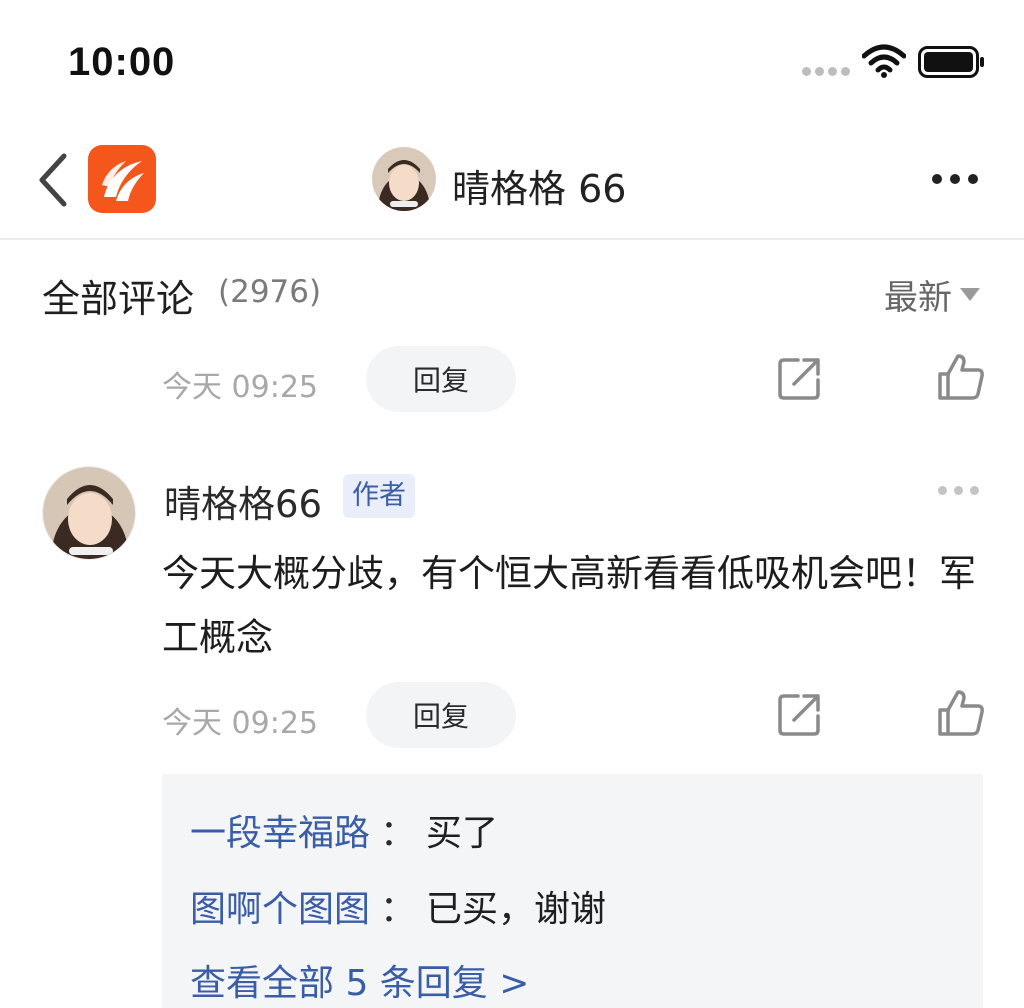  What do you see at coordinates (512, 292) in the screenshot?
I see `comments-header: 全部评论 (2976) 最新` at bounding box center [512, 292].